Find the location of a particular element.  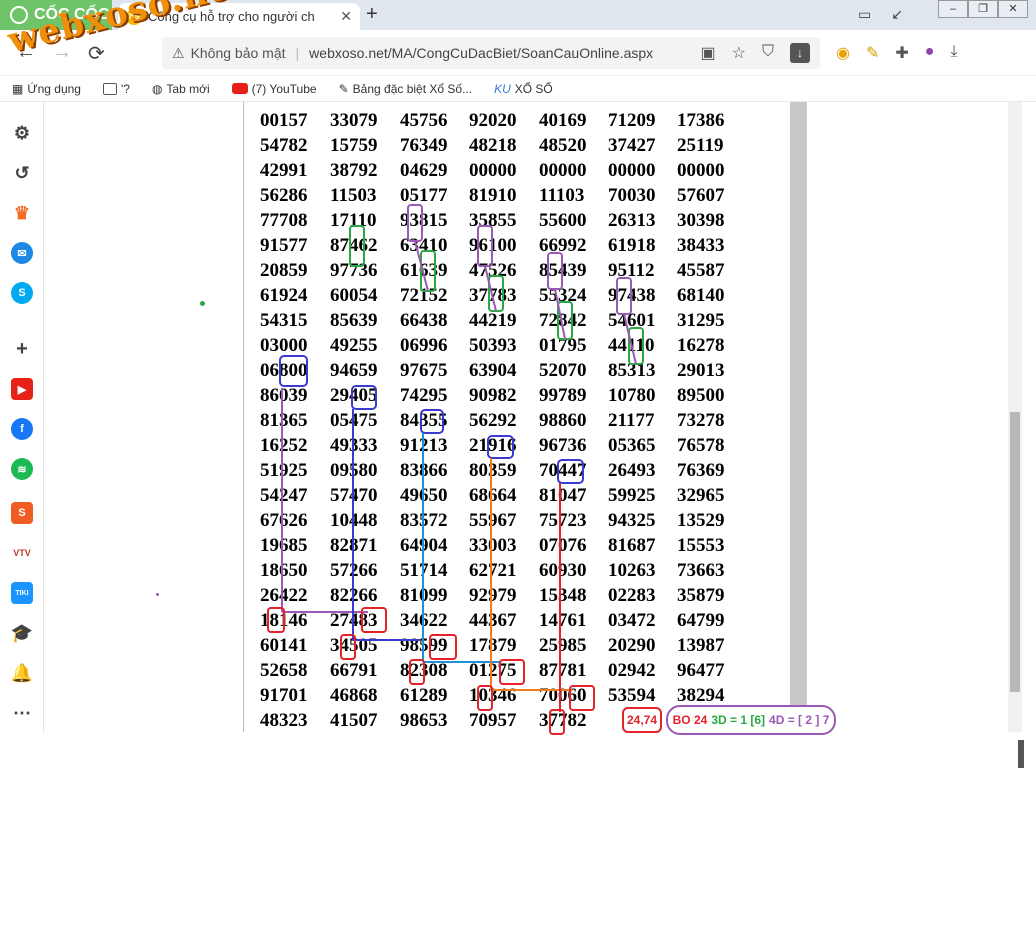

graduation-icon: 🎓 is located at coordinates (22, 633).